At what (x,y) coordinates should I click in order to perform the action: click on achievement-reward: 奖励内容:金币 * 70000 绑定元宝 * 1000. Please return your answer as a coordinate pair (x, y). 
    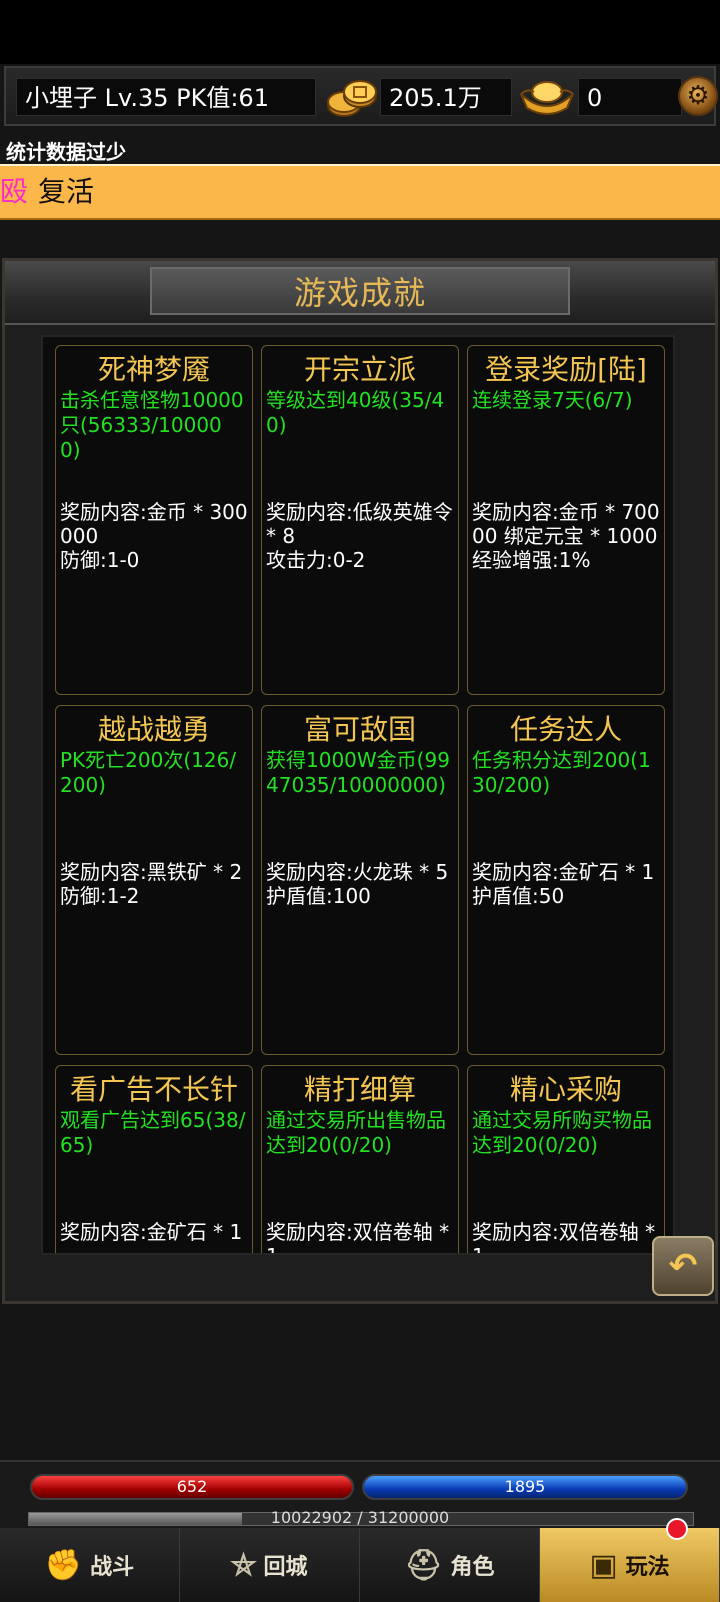
    Looking at the image, I should click on (566, 524).